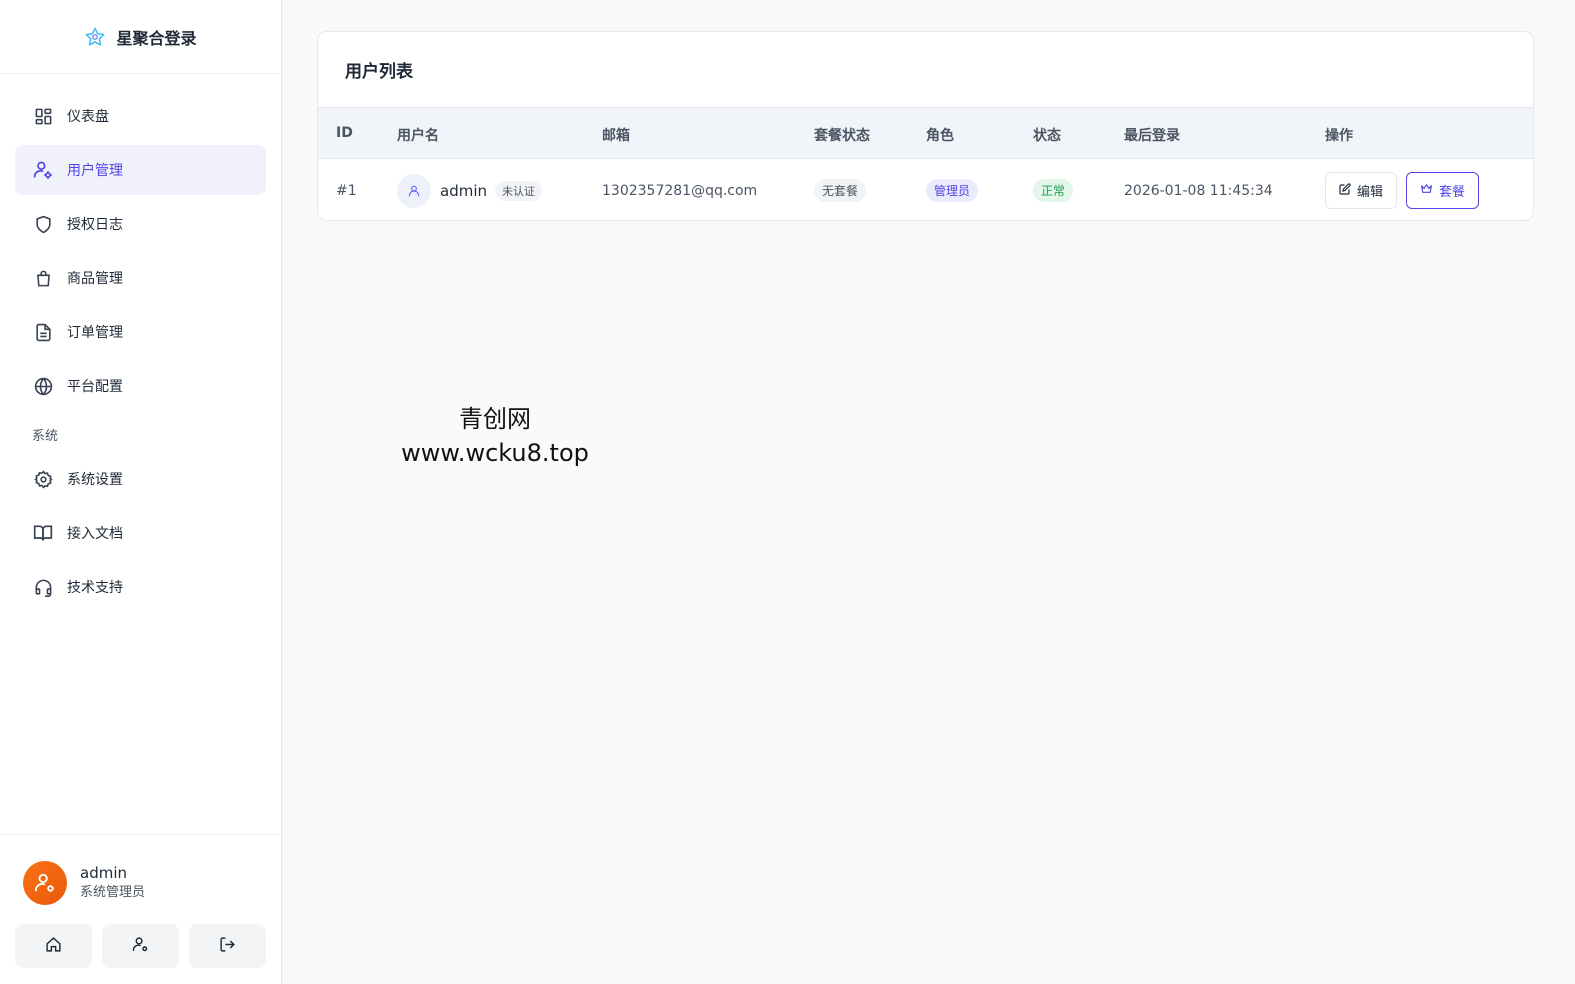  Describe the element at coordinates (45, 436) in the screenshot. I see `nav-section-system: 系统` at that location.